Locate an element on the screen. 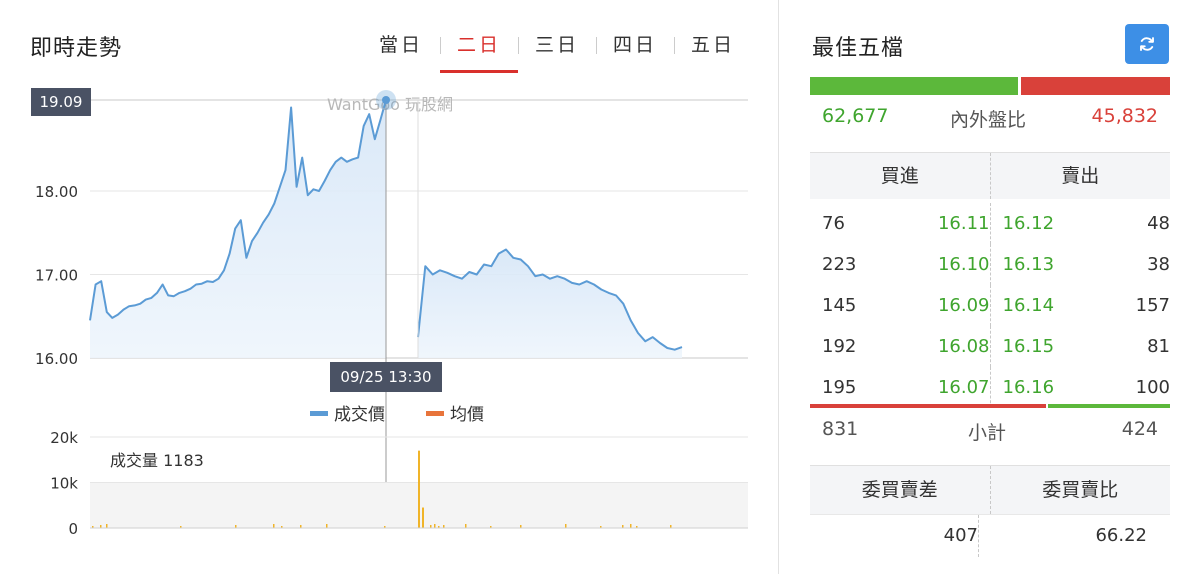 This screenshot has height=574, width=1200. order-book-header: 買進 賣出 is located at coordinates (990, 175).